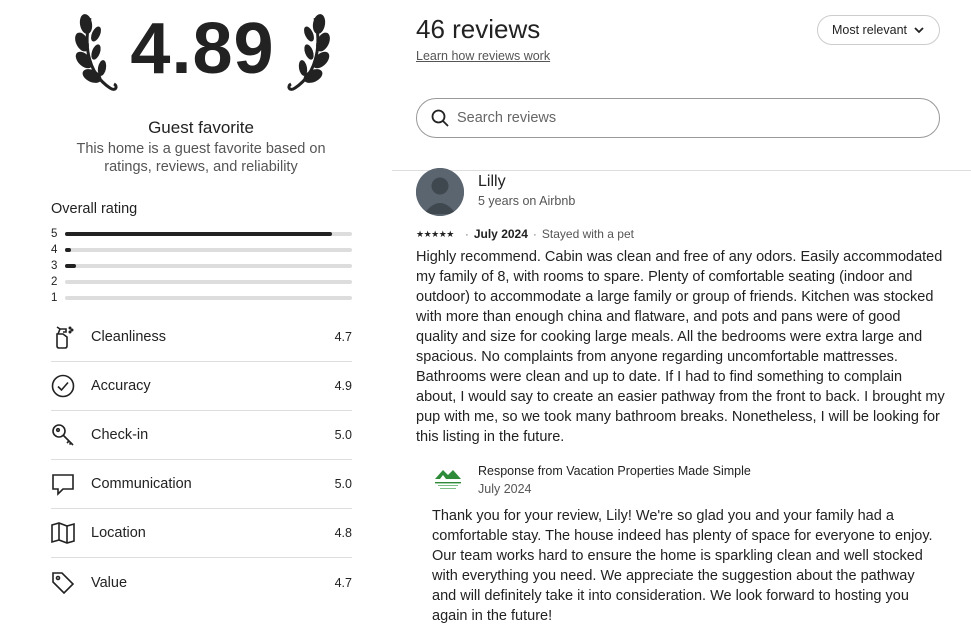  I want to click on category-location: Location 4.8, so click(201, 533).